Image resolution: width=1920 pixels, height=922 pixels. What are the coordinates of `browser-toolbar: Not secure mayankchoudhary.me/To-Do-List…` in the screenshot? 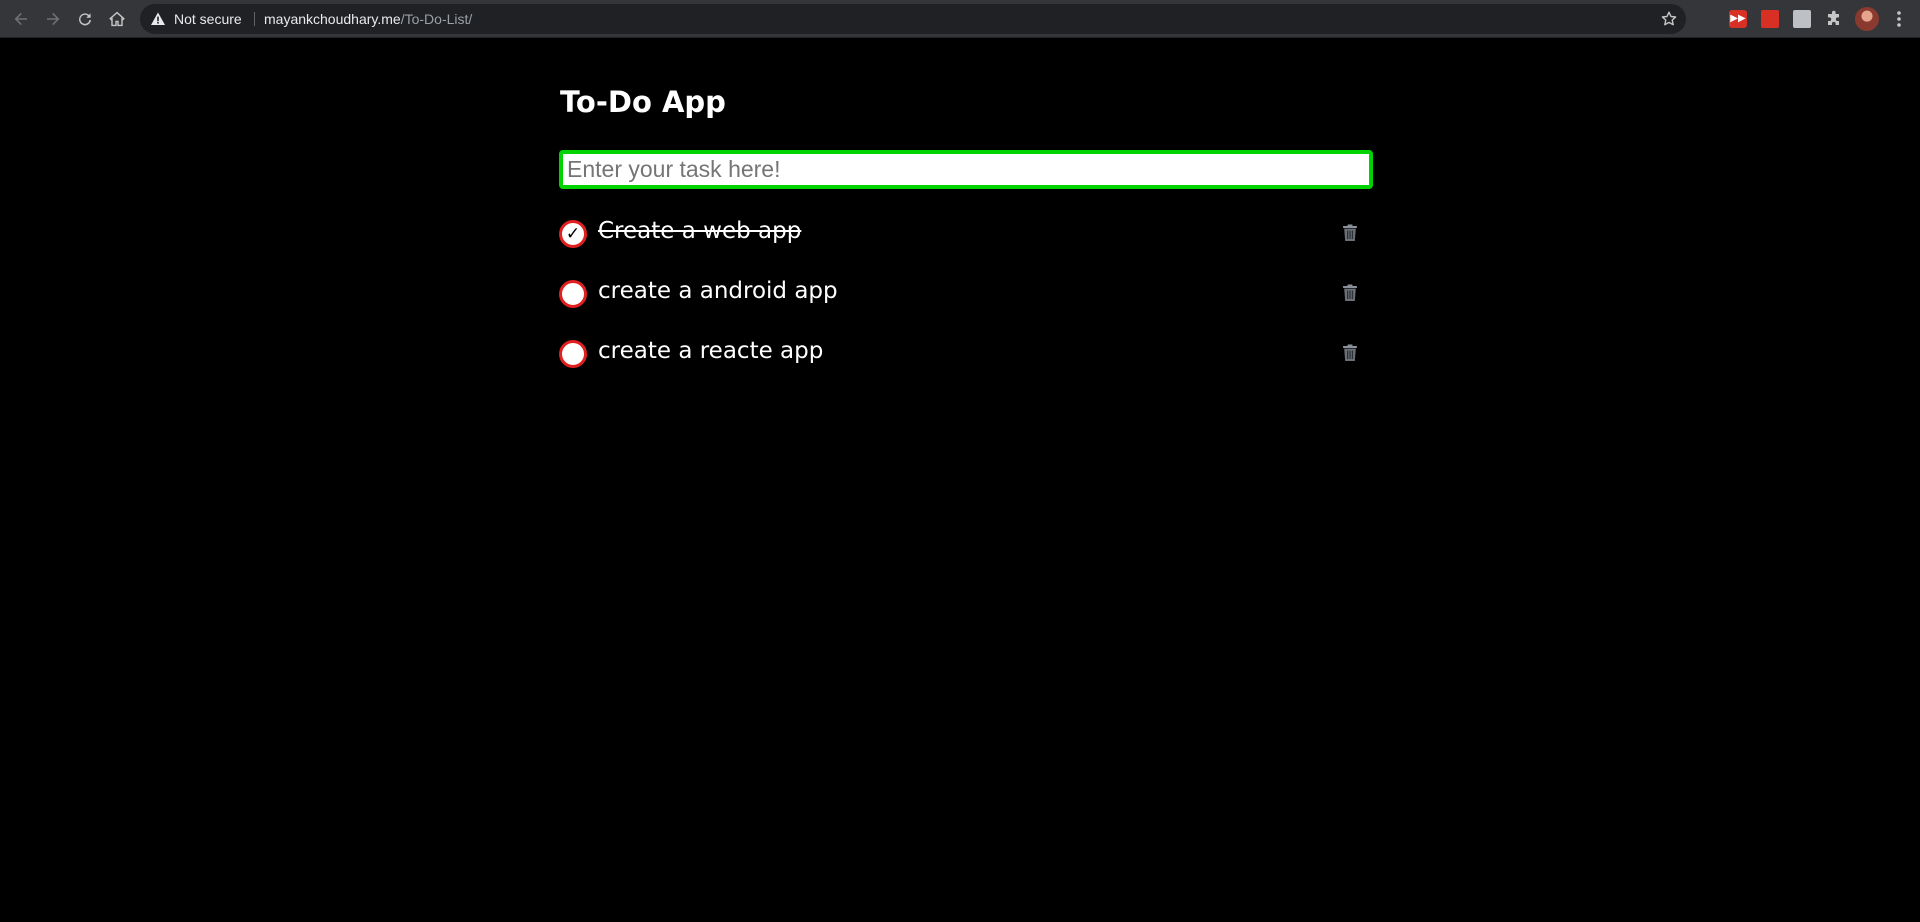 It's located at (960, 19).